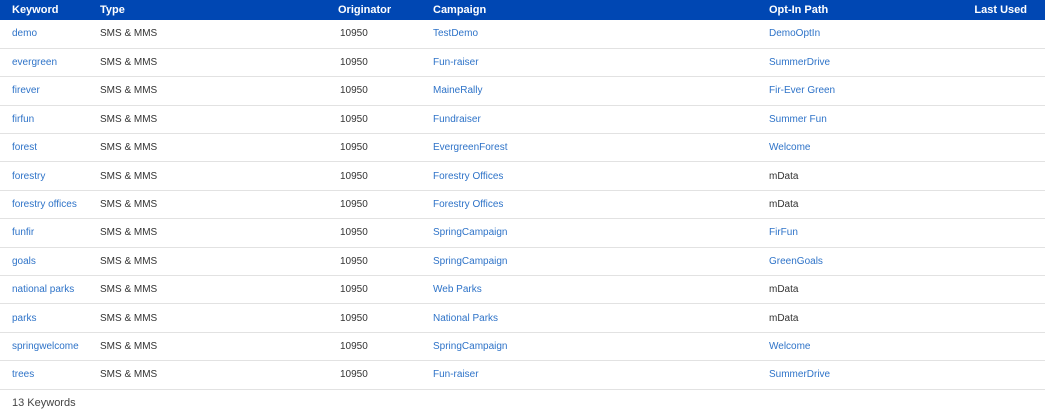 This screenshot has width=1045, height=416. Describe the element at coordinates (854, 10) in the screenshot. I see `column-header-opt-in-path: Opt-In Path` at that location.